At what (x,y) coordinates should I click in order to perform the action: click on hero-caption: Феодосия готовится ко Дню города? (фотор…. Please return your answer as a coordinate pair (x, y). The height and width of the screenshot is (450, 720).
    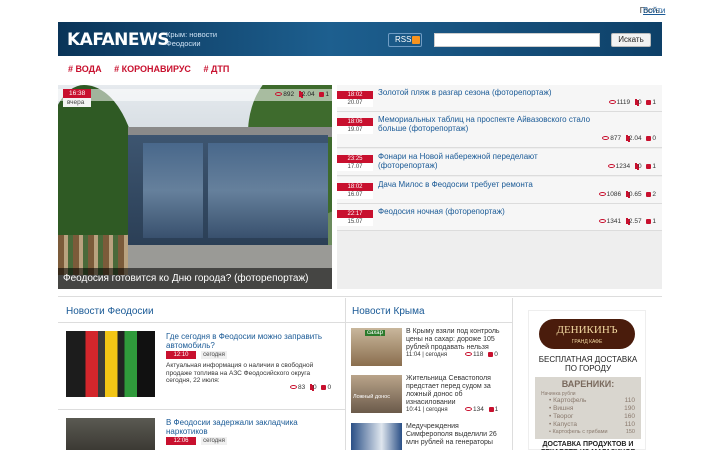
    Looking at the image, I should click on (195, 278).